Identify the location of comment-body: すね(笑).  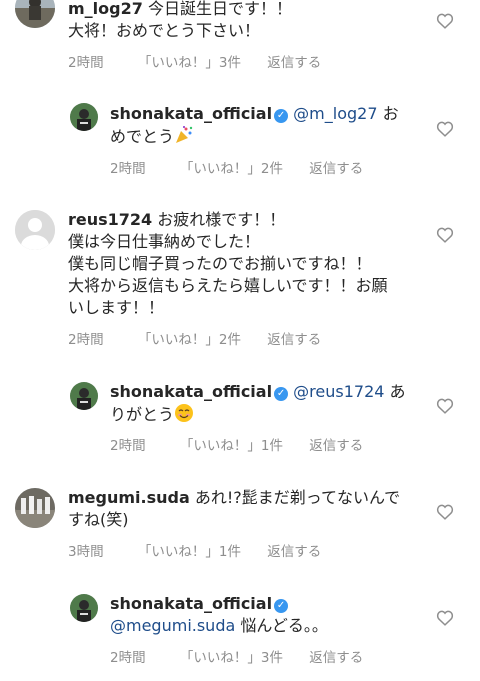
(98, 519).